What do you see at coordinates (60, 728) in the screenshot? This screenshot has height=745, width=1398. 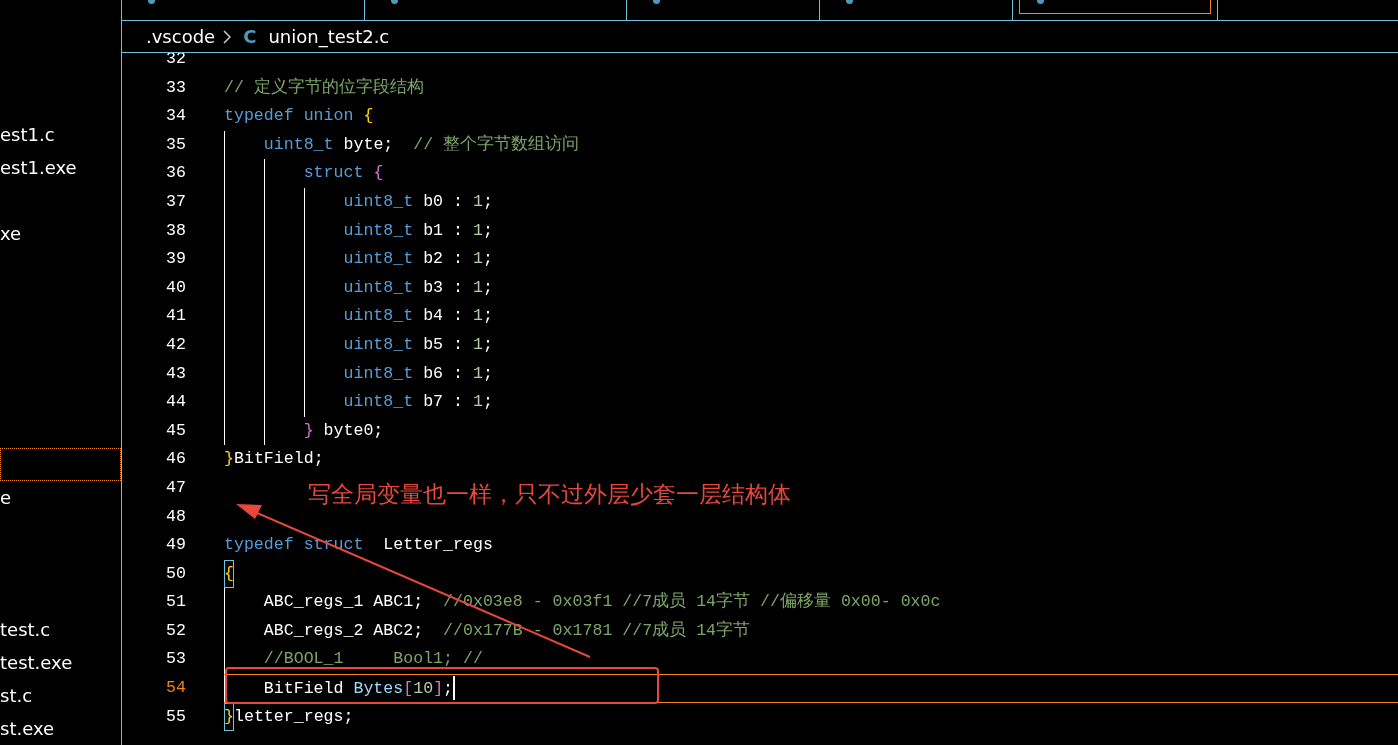 I see `file-item: st.exe` at bounding box center [60, 728].